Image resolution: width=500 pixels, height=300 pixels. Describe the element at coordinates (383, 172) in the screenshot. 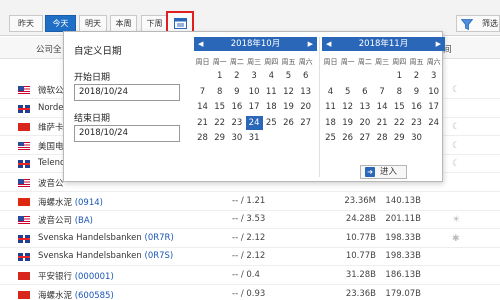

I see `enter-button: ➜ 进入` at that location.